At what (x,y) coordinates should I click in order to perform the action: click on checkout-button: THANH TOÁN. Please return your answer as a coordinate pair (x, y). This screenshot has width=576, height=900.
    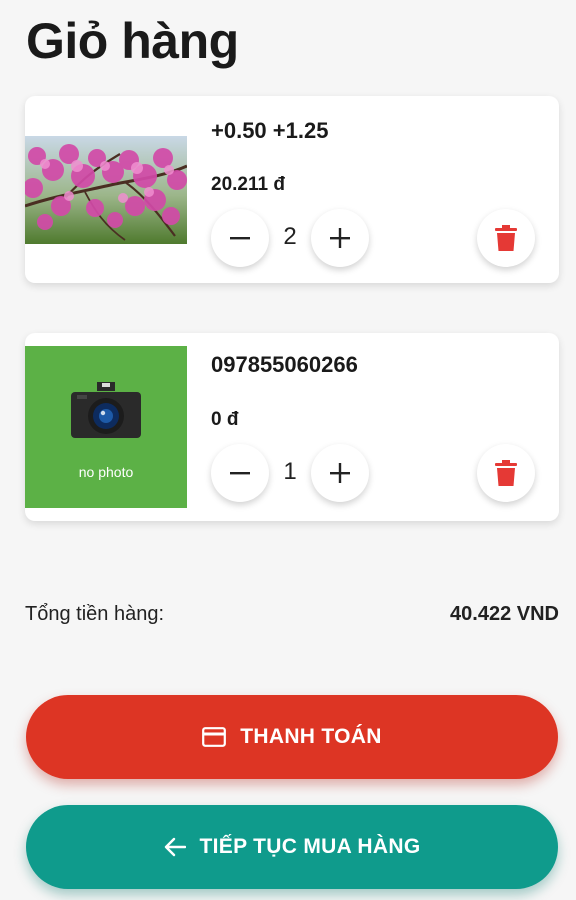
    Looking at the image, I should click on (292, 737).